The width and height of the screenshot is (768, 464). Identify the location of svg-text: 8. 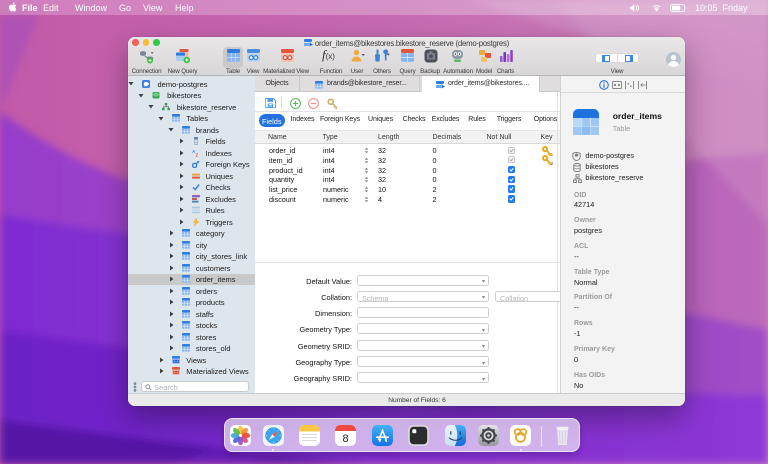
(345, 439).